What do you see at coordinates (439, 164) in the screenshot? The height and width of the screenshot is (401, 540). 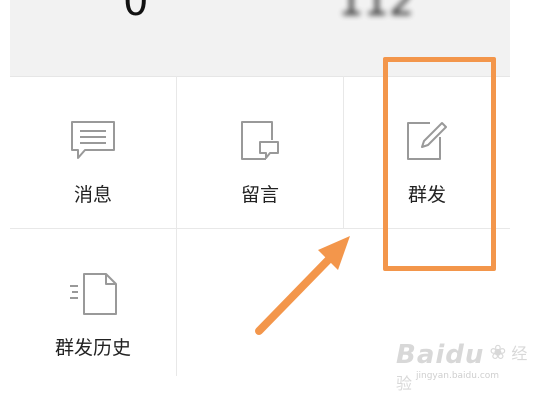 I see `highlight-box` at bounding box center [439, 164].